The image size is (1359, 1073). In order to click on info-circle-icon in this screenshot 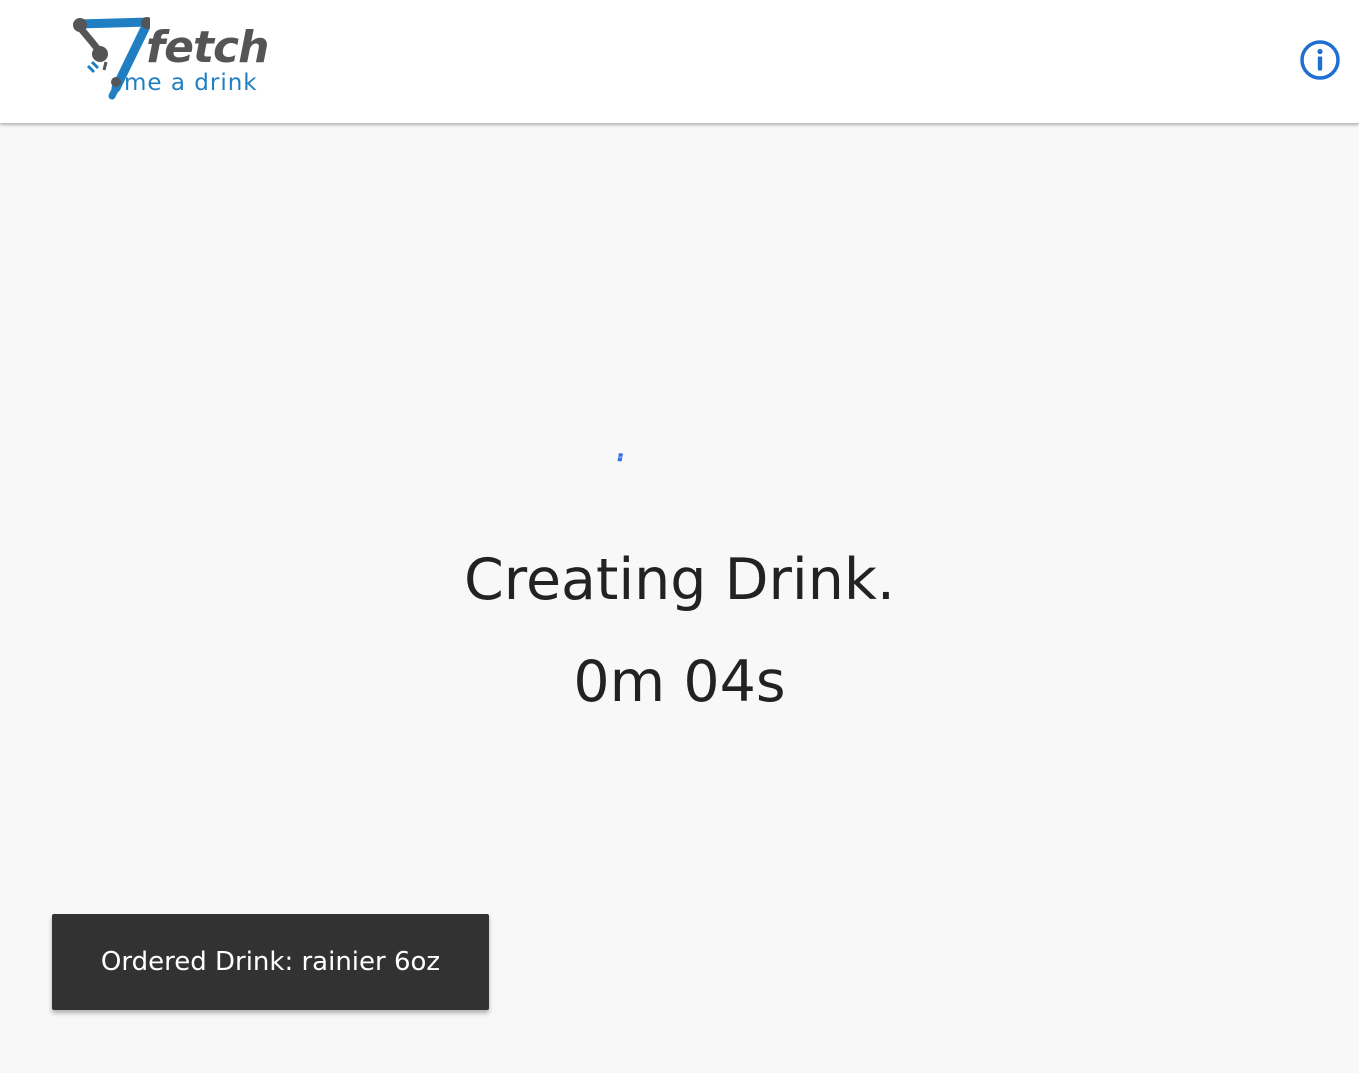, I will do `click(1320, 60)`.